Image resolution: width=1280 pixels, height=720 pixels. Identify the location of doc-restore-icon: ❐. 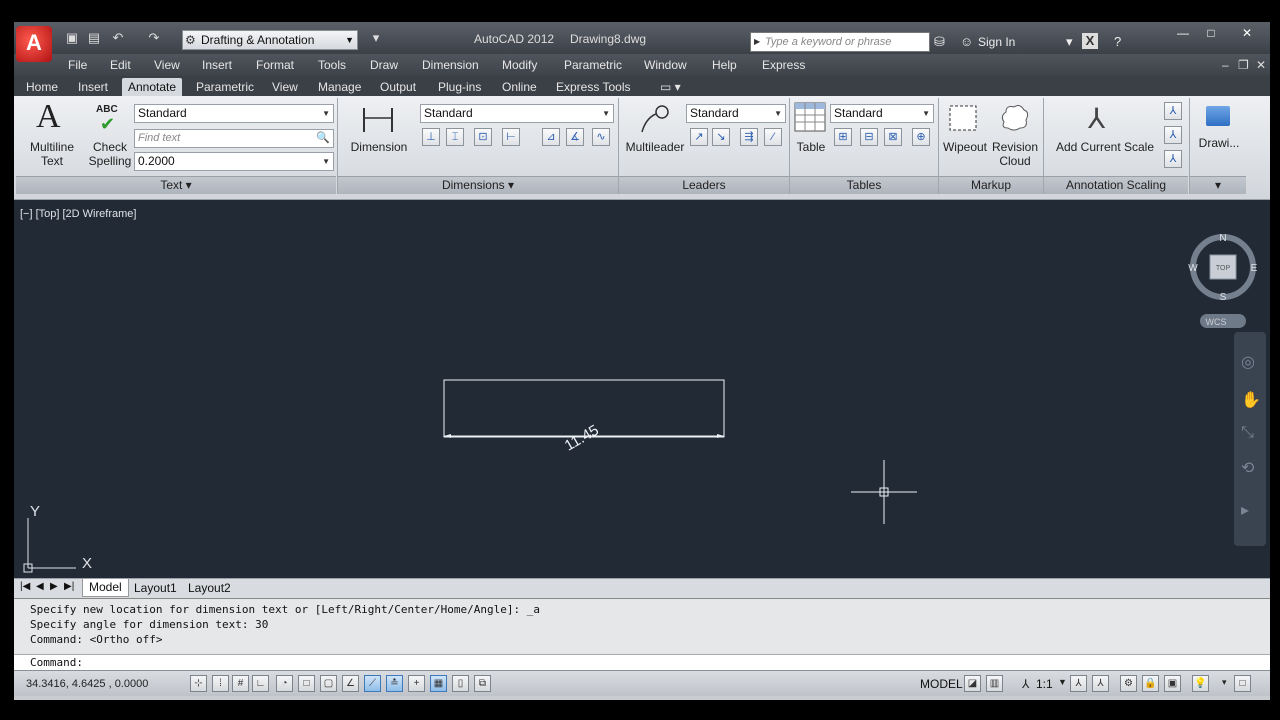
(1243, 65).